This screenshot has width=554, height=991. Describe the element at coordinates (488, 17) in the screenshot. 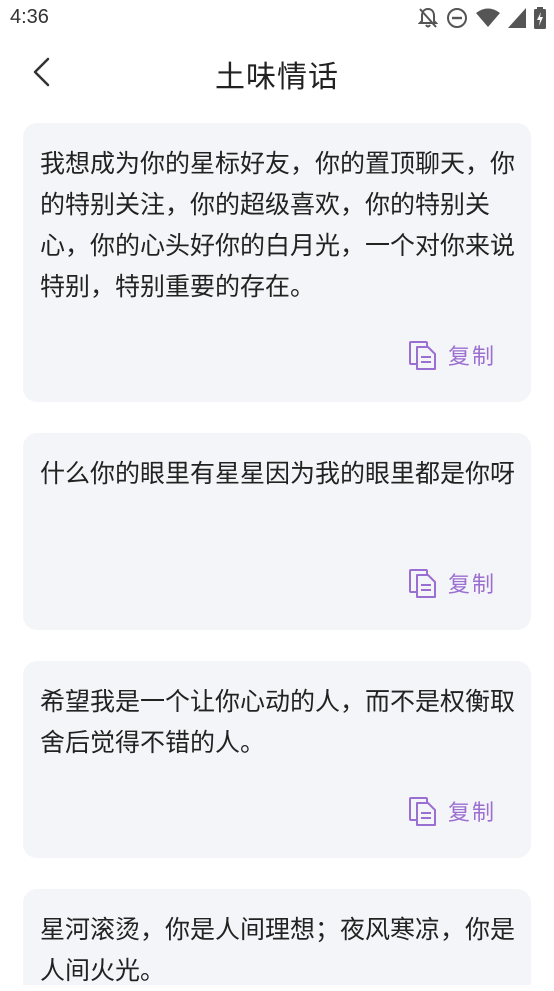

I see `wifi-icon` at that location.